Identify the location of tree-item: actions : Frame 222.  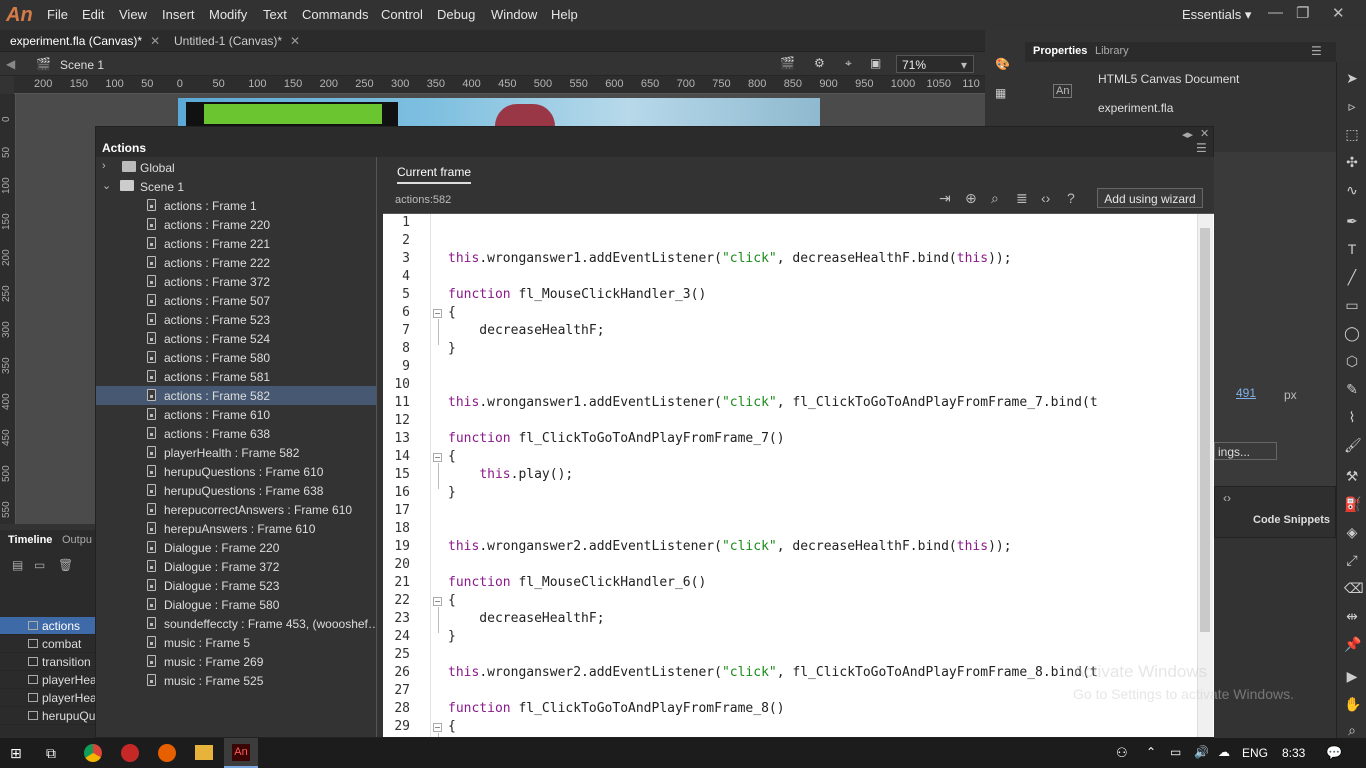
(236, 262).